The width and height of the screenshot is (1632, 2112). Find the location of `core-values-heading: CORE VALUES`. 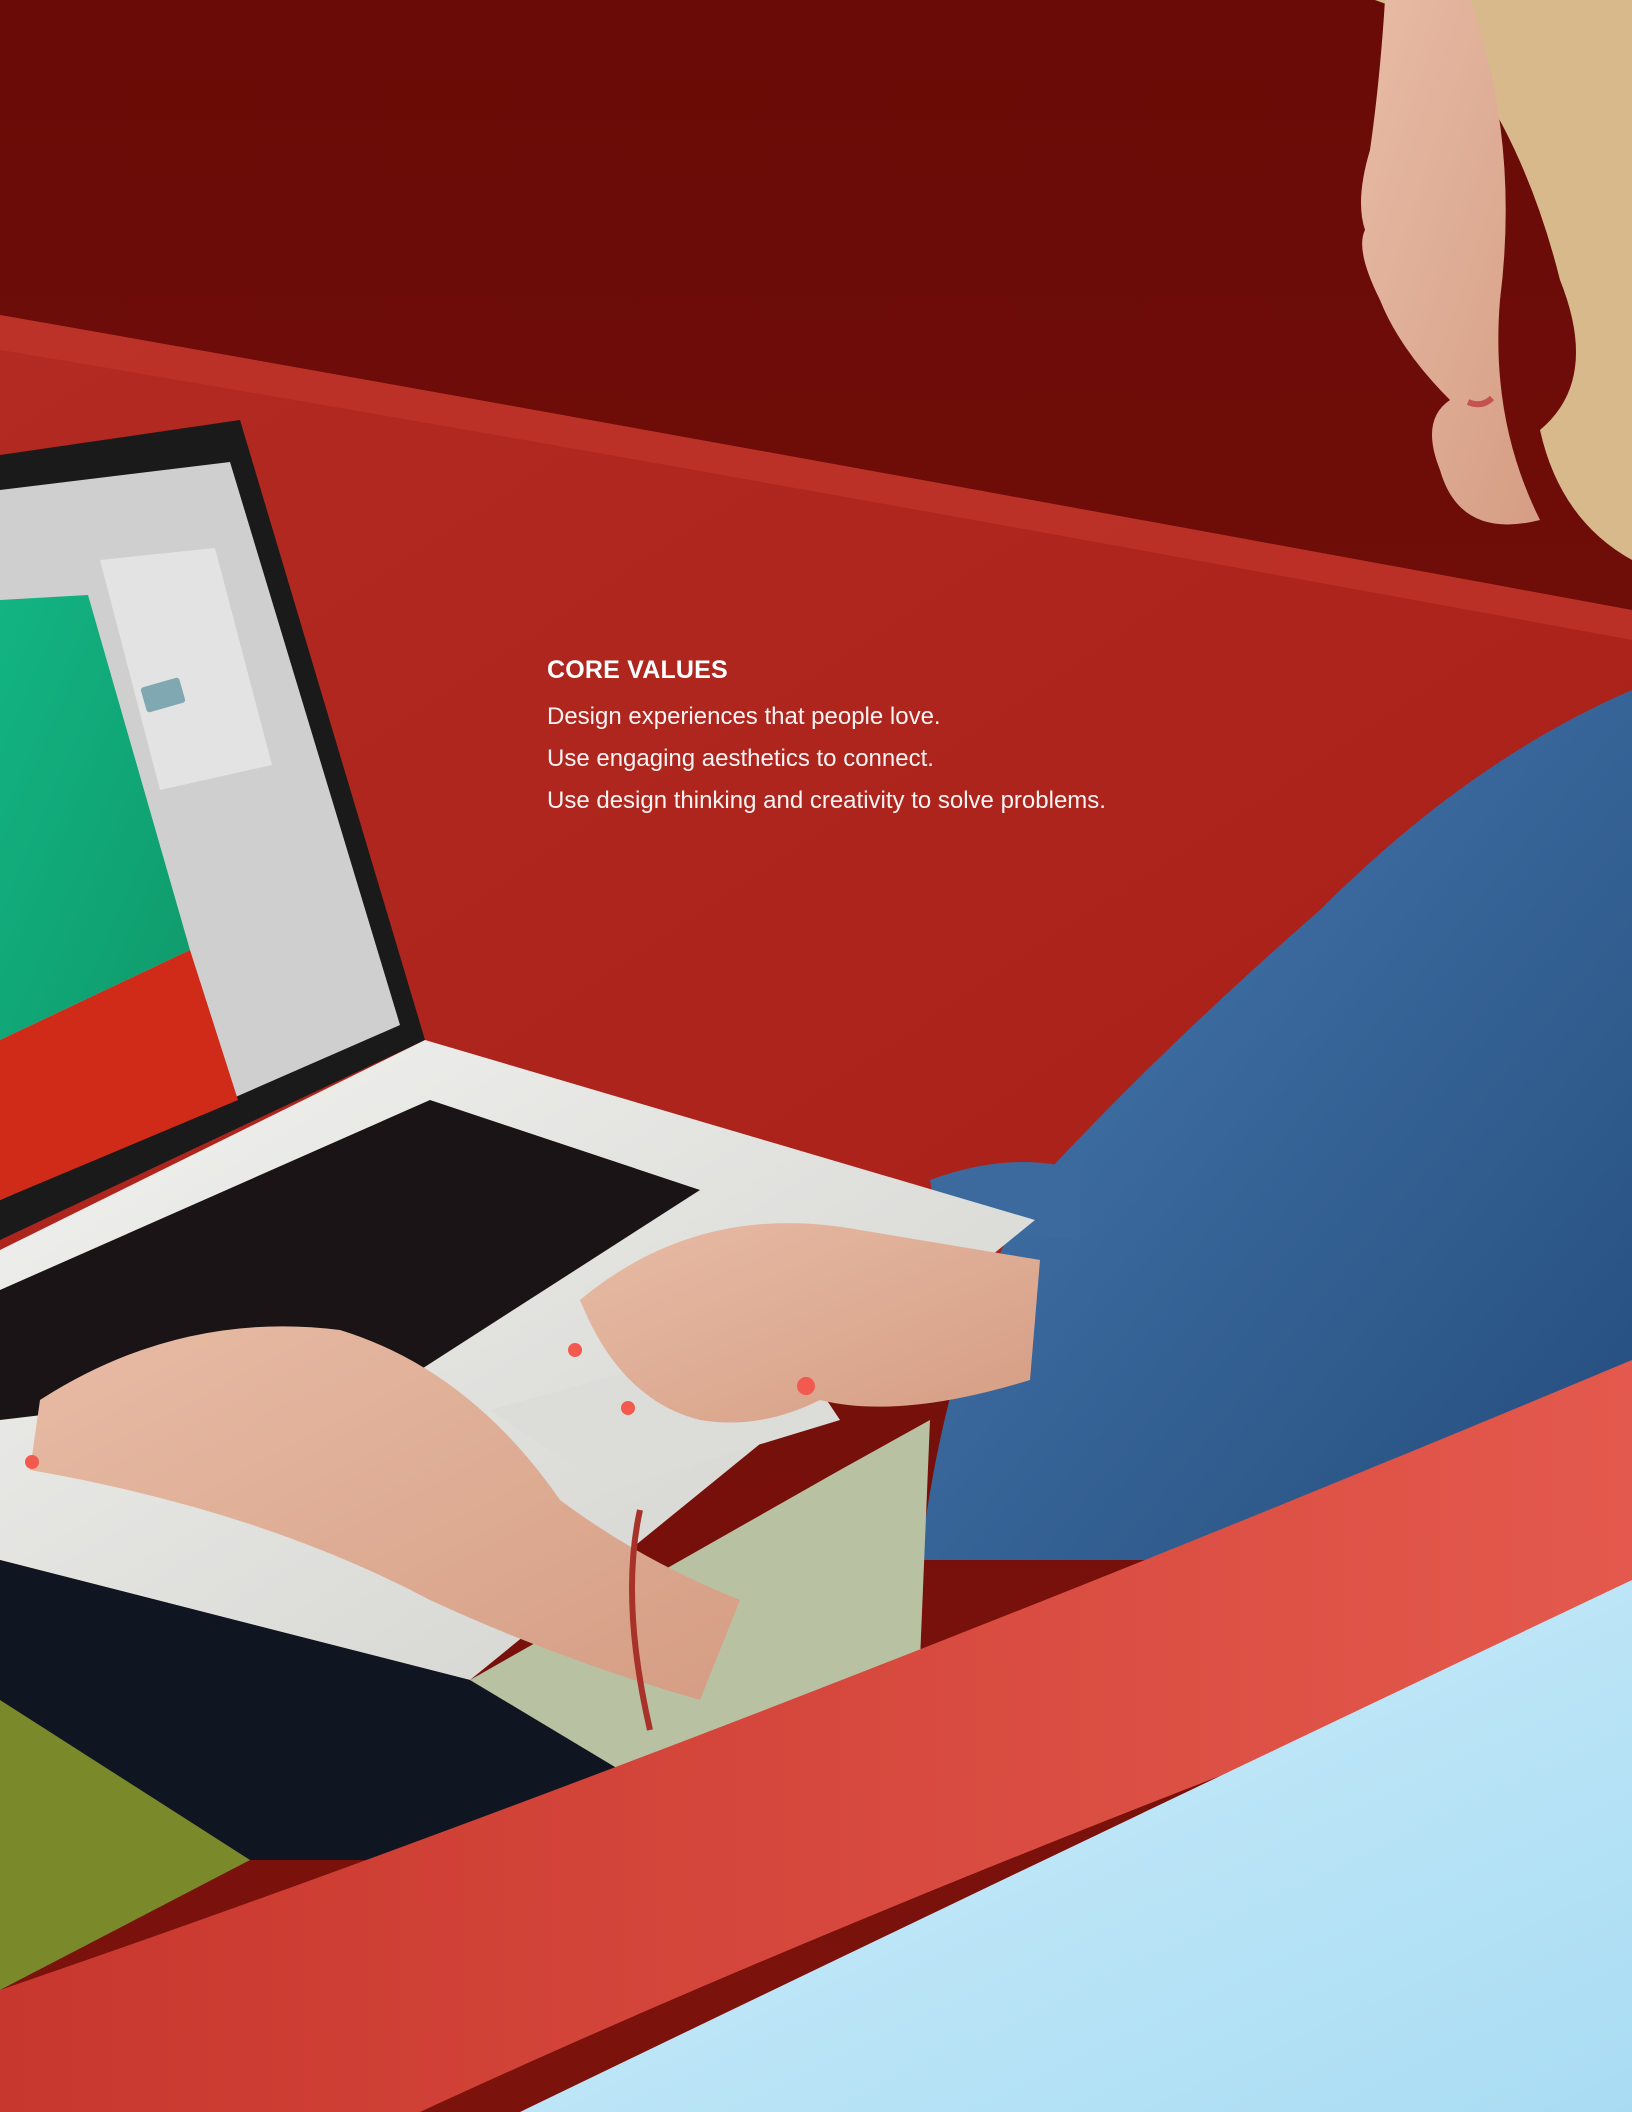

core-values-heading: CORE VALUES is located at coordinates (637, 670).